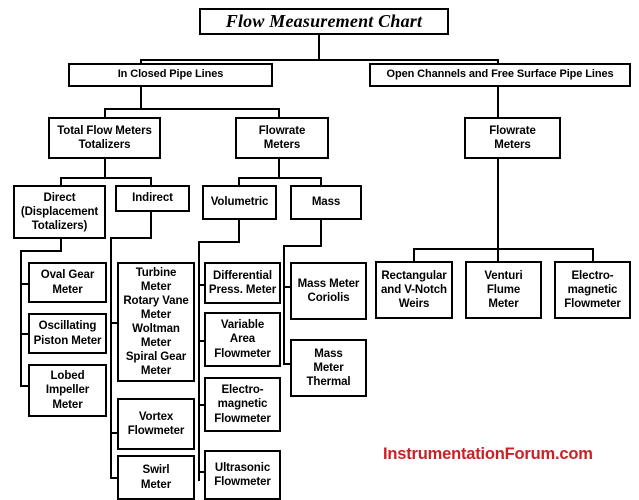 The width and height of the screenshot is (639, 500). I want to click on connector-flowrate-open-down, so click(498, 204).